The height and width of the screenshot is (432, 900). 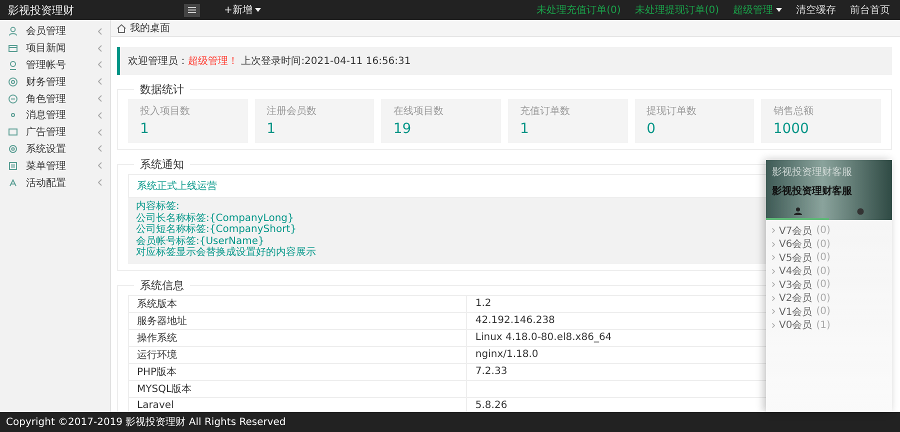 What do you see at coordinates (676, 10) in the screenshot?
I see `top-link: 未处理提现订单(0)` at bounding box center [676, 10].